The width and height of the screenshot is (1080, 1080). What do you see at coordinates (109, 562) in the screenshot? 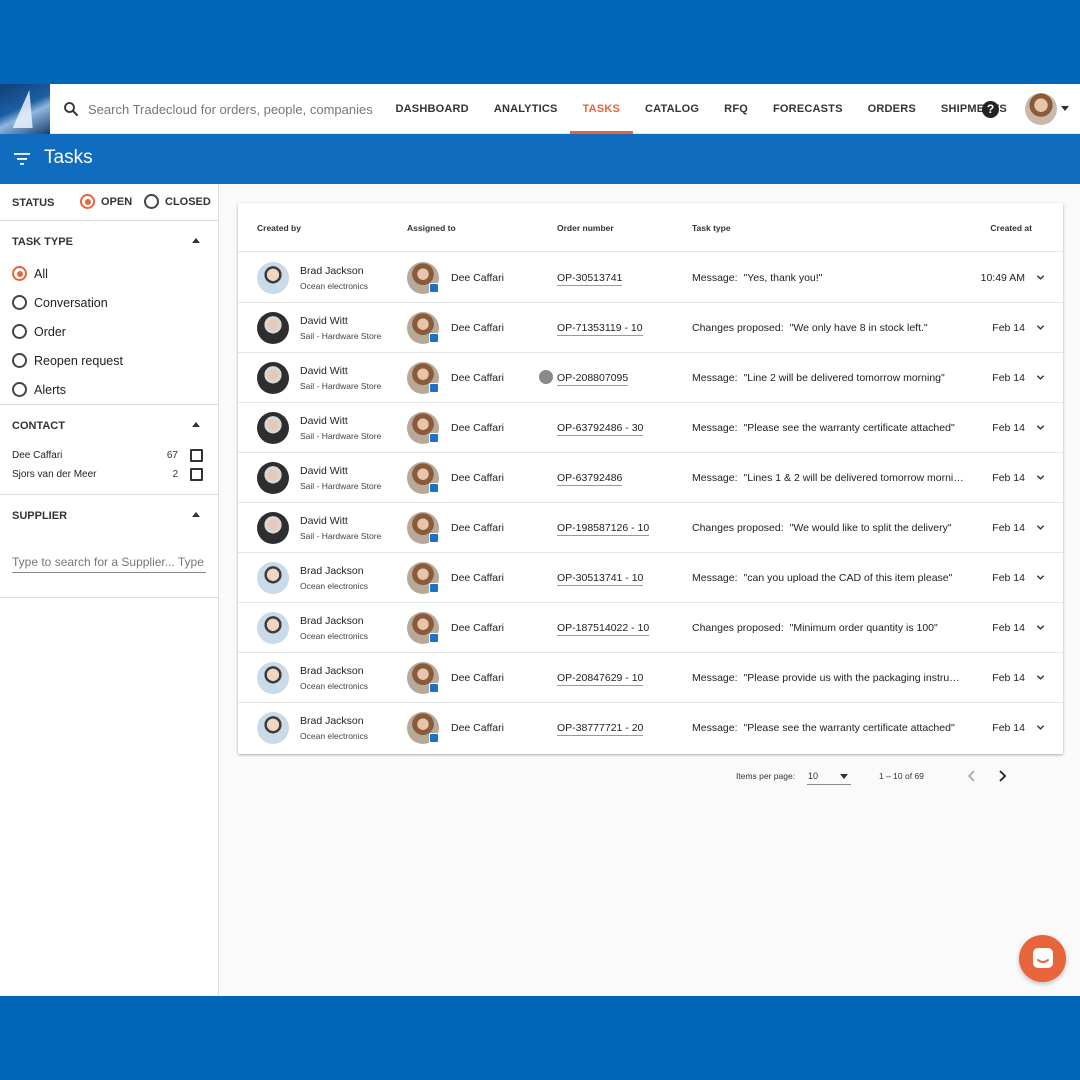
I see `supplier-search-input` at bounding box center [109, 562].